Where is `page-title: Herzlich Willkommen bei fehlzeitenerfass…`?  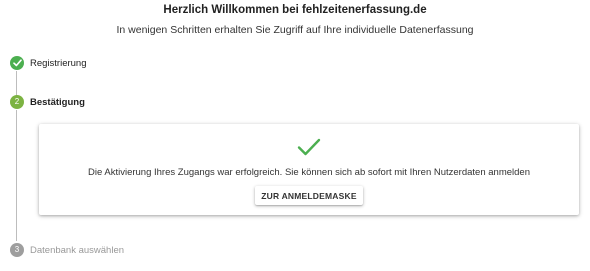
page-title: Herzlich Willkommen bei fehlzeitenerfass… is located at coordinates (295, 10).